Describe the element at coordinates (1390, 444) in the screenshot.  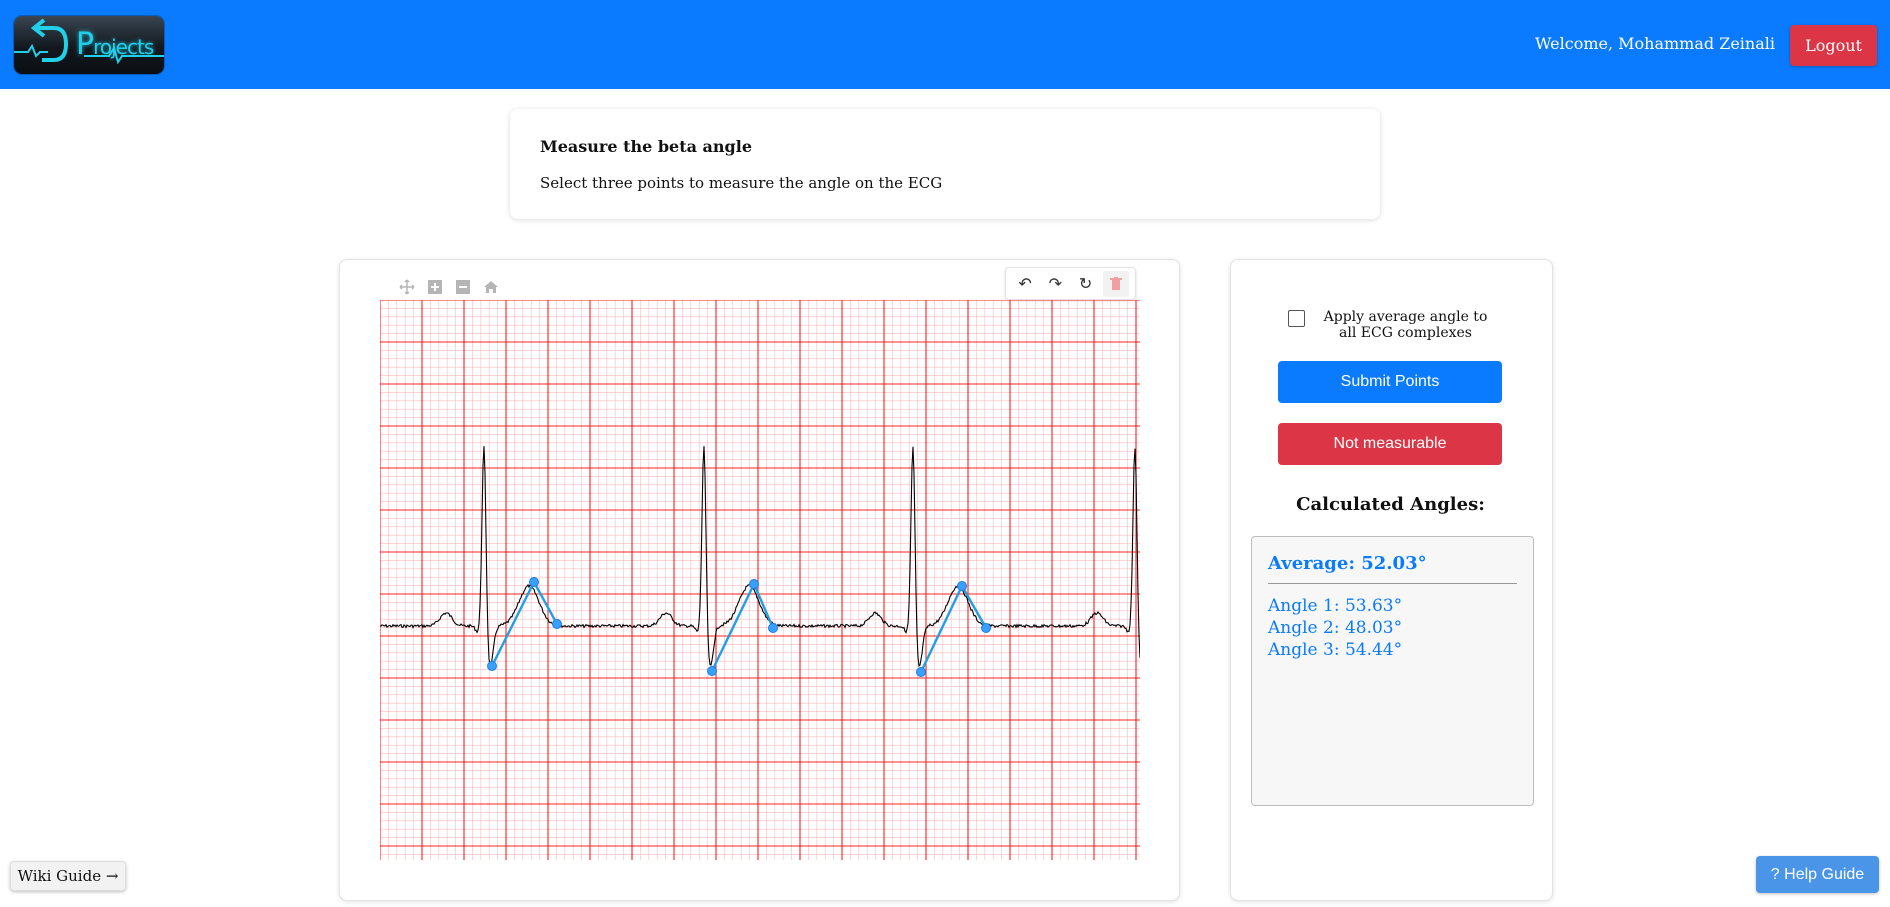
I see `not-measurable-button: Not measurable` at that location.